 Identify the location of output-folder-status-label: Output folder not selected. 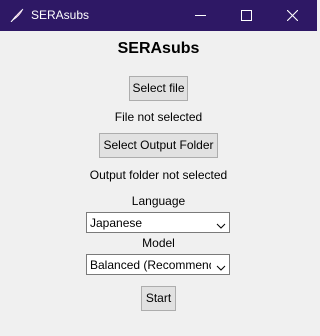
(158, 175).